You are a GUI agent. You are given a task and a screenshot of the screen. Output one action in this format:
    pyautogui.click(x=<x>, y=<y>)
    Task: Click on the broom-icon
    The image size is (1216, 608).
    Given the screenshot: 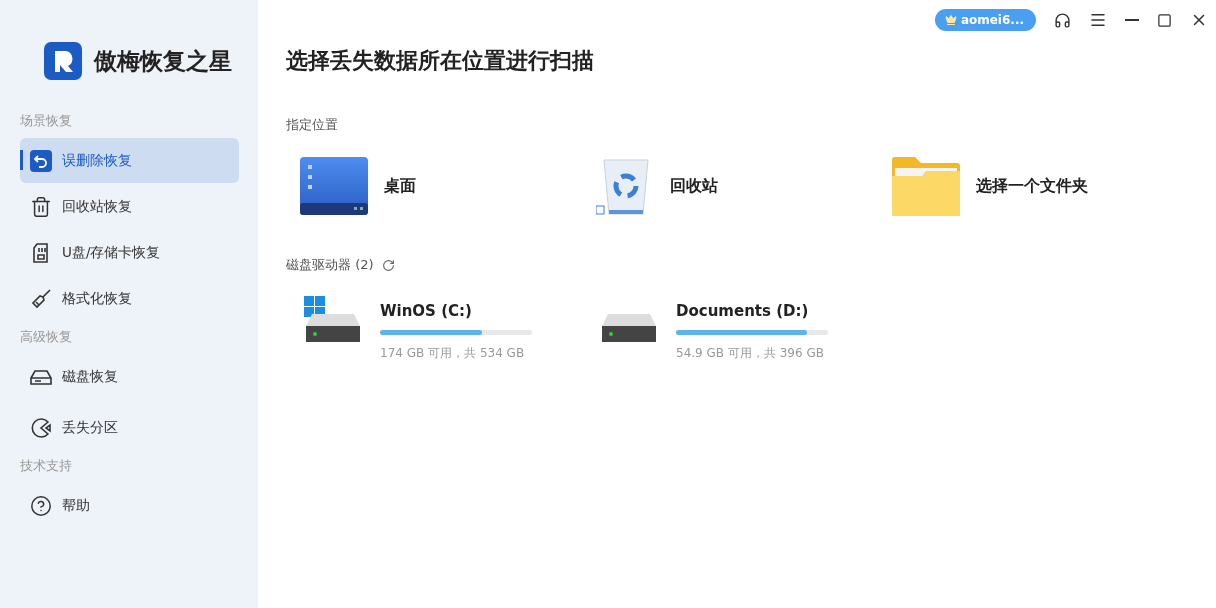 What is the action you would take?
    pyautogui.click(x=41, y=298)
    